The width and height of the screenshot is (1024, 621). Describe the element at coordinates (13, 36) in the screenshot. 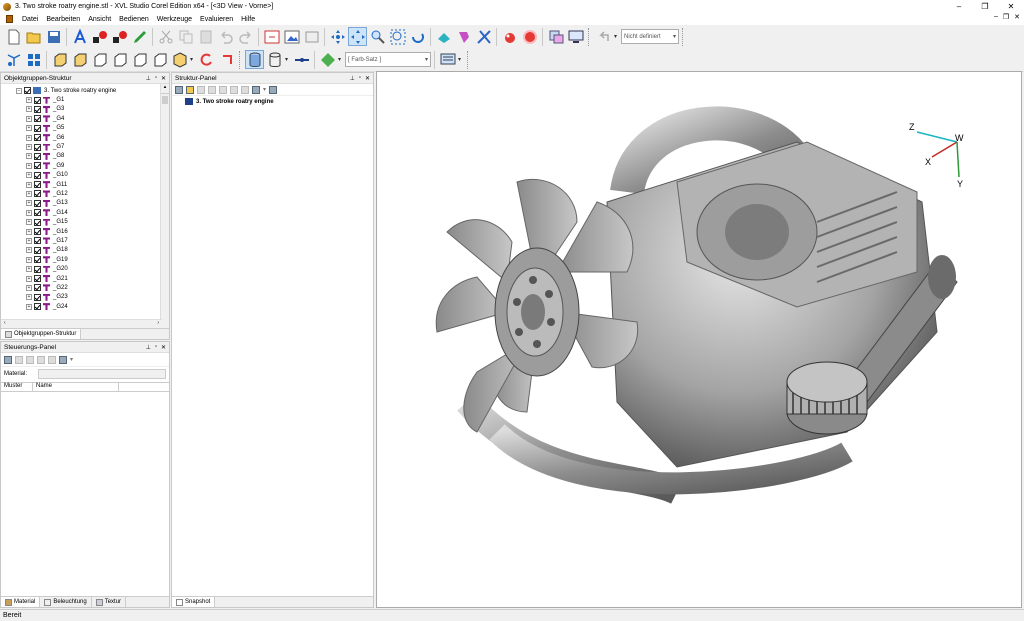

I see `new-file-button` at that location.